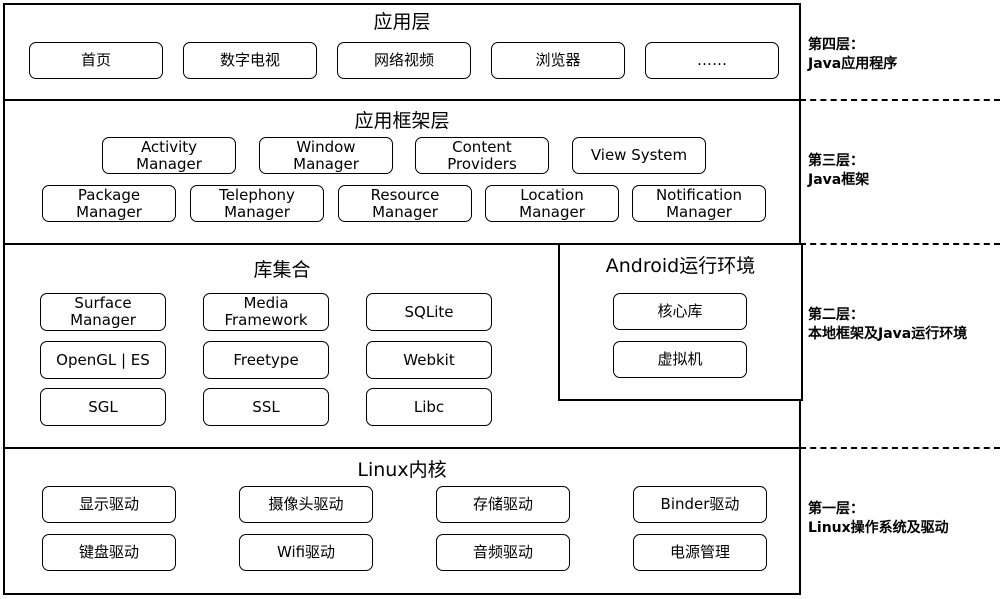 This screenshot has width=1000, height=599. What do you see at coordinates (482, 155) in the screenshot?
I see `framework-box-content-providers: Content Providers` at bounding box center [482, 155].